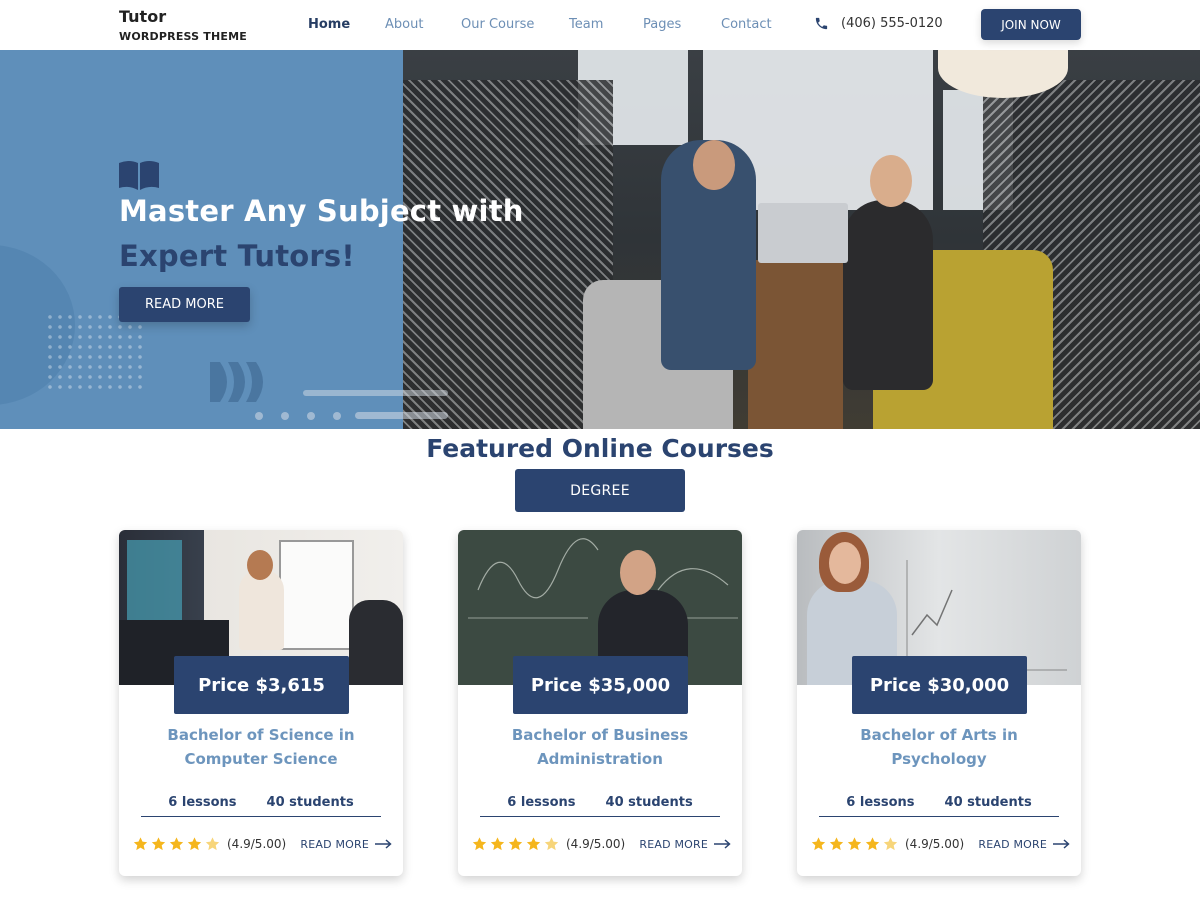 This screenshot has width=1200, height=900. I want to click on hero-decor-dots, so click(95, 352).